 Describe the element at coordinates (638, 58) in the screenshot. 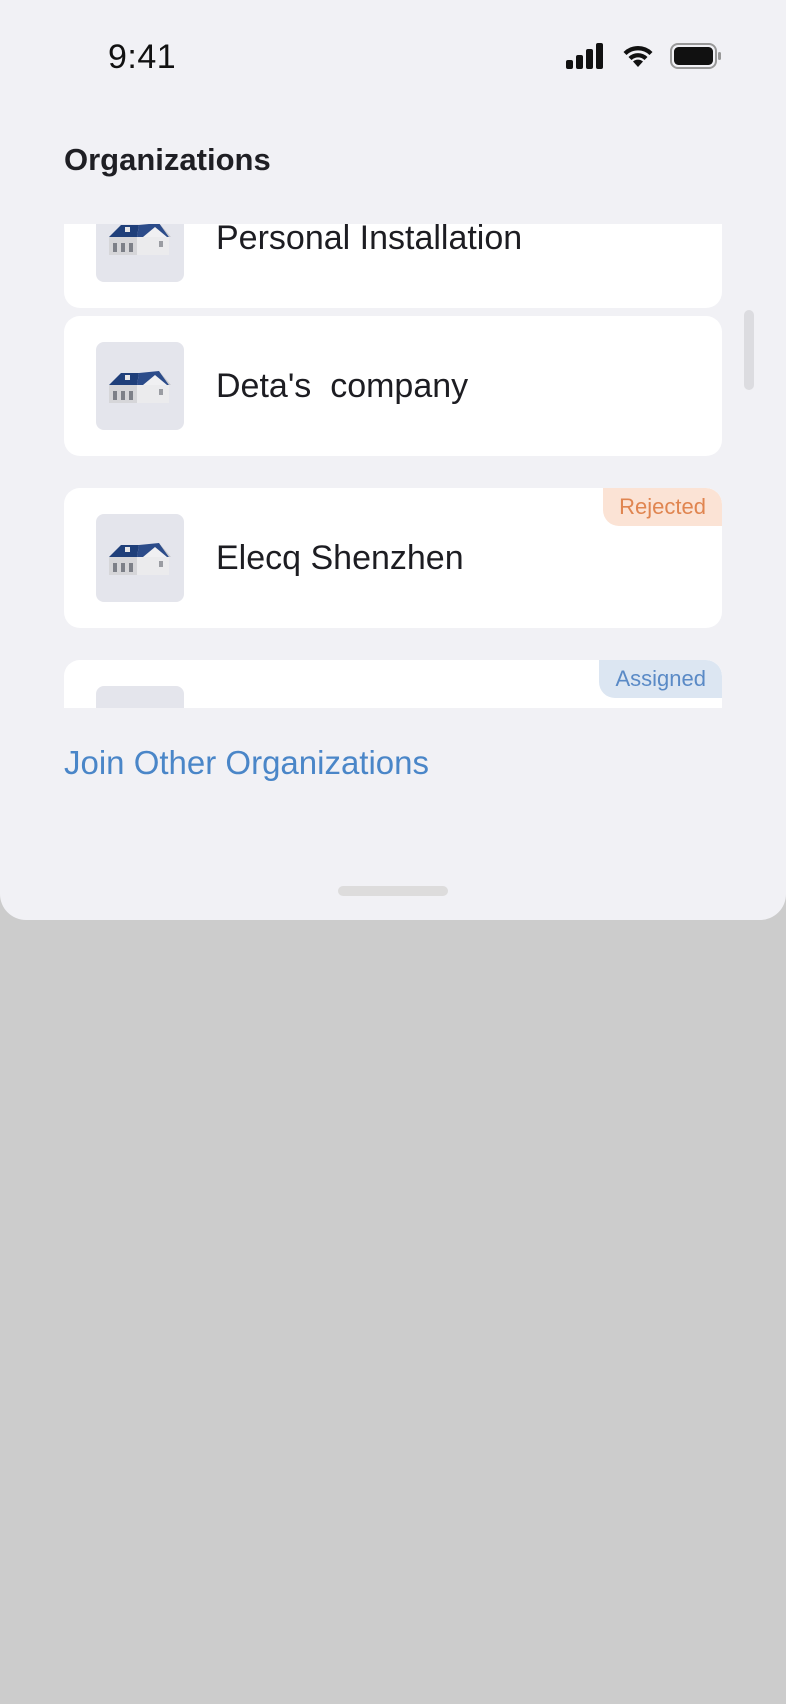

I see `wifi-icon` at that location.